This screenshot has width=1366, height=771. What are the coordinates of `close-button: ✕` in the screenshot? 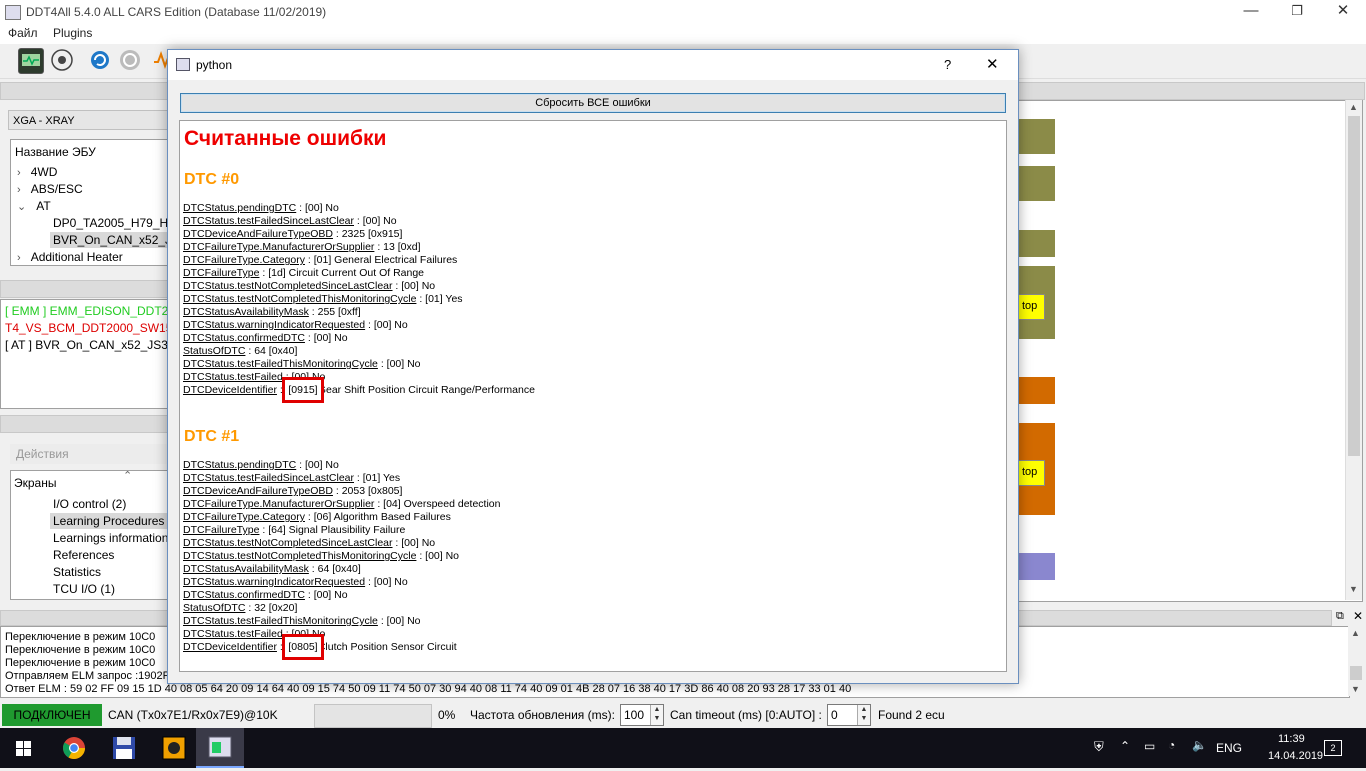 It's located at (1343, 12).